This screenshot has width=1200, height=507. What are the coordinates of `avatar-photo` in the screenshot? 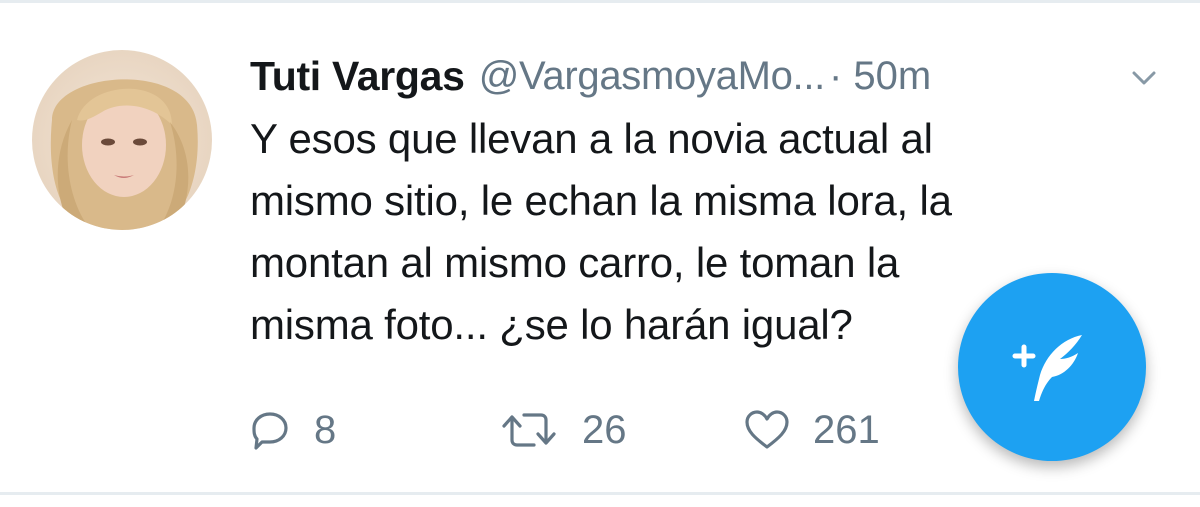 It's located at (122, 140).